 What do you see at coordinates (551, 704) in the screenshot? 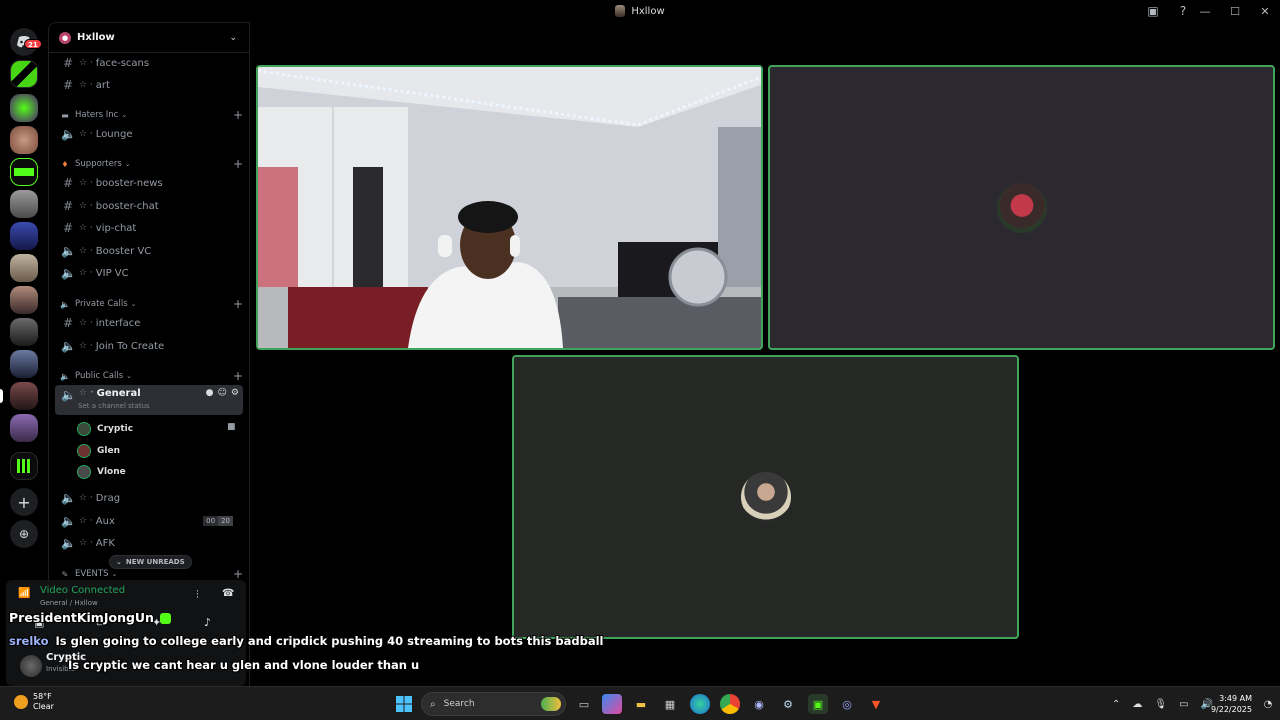
I see `search-highlight-icon` at bounding box center [551, 704].